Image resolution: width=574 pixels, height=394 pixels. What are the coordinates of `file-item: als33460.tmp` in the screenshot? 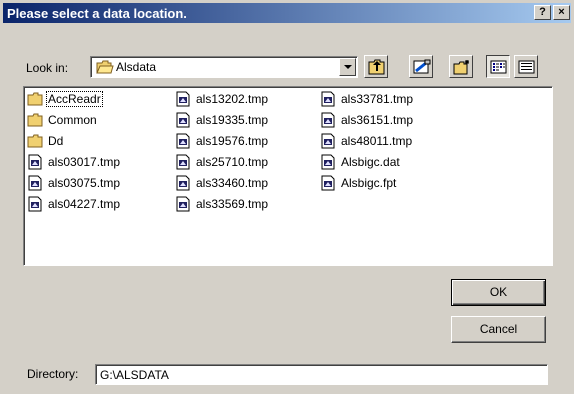 It's located at (222, 183).